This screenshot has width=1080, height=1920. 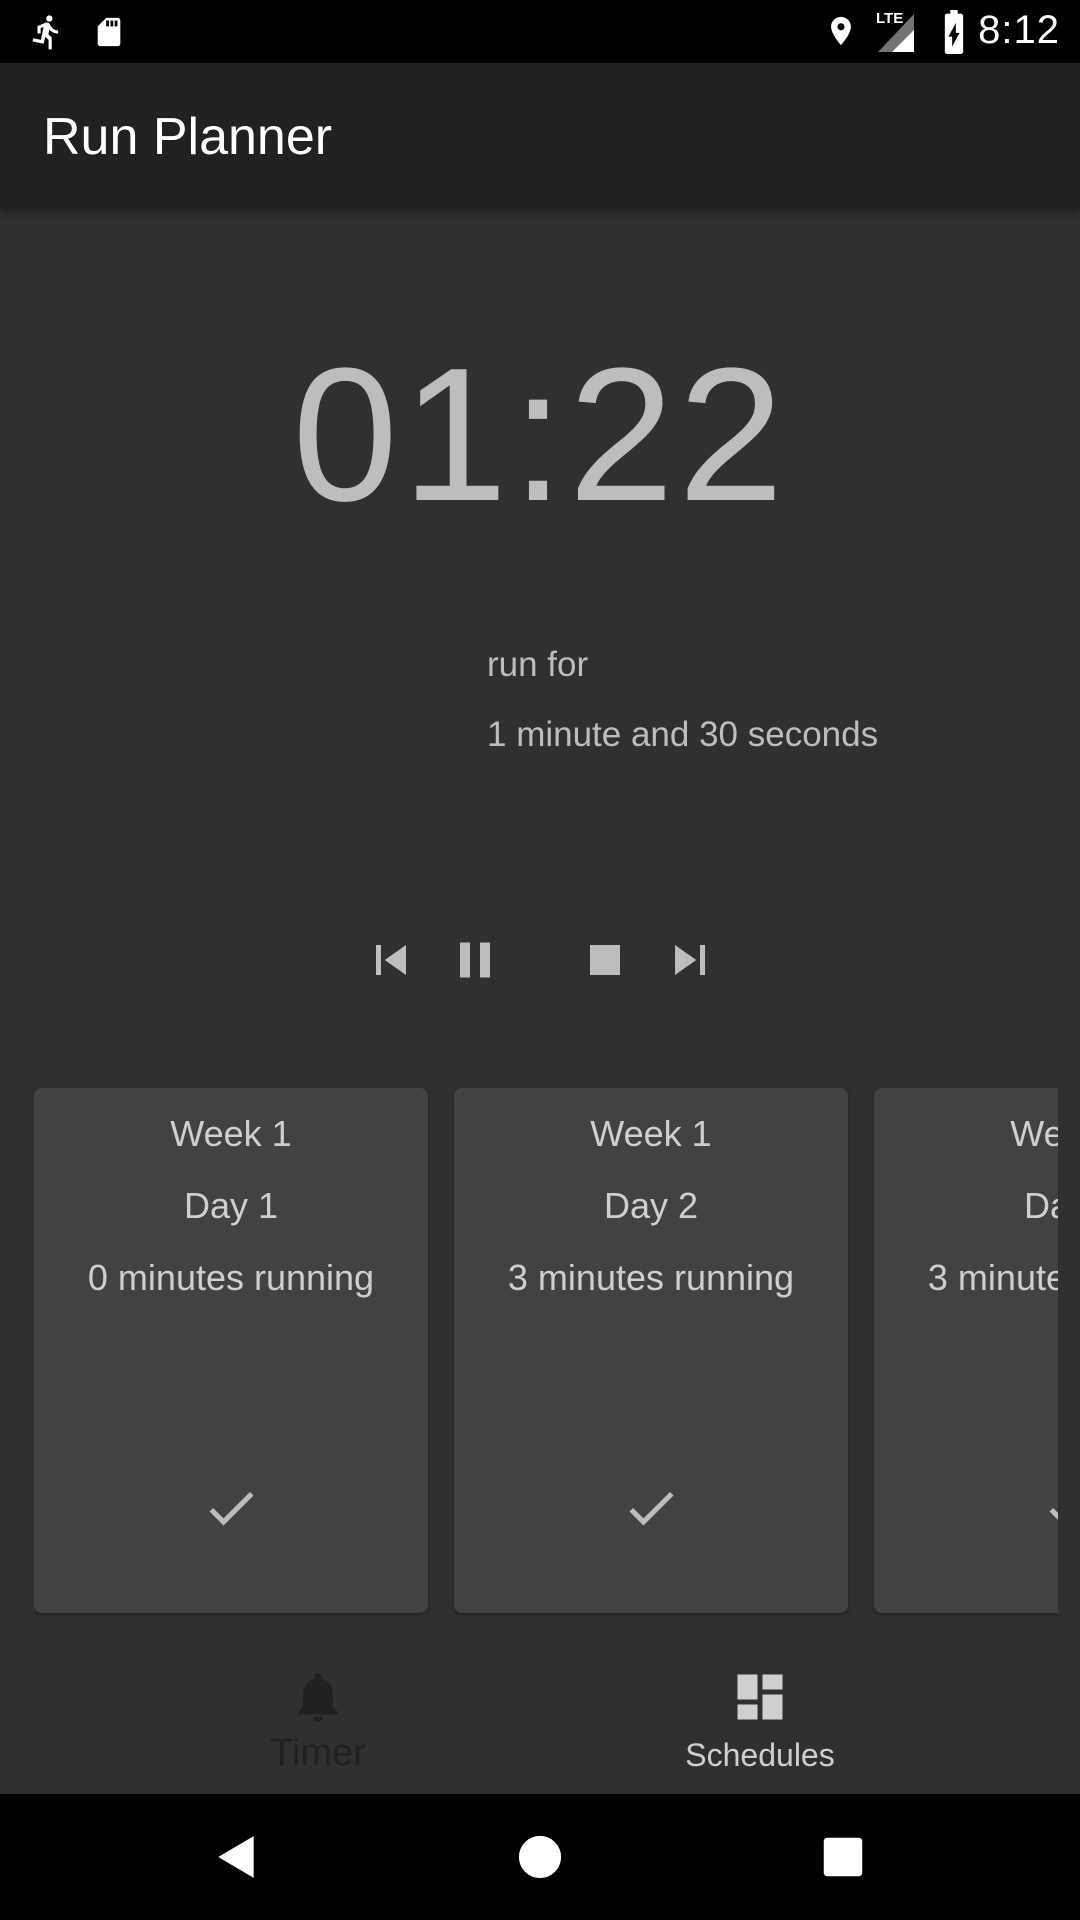 I want to click on card-day: Day 1, so click(x=231, y=1205).